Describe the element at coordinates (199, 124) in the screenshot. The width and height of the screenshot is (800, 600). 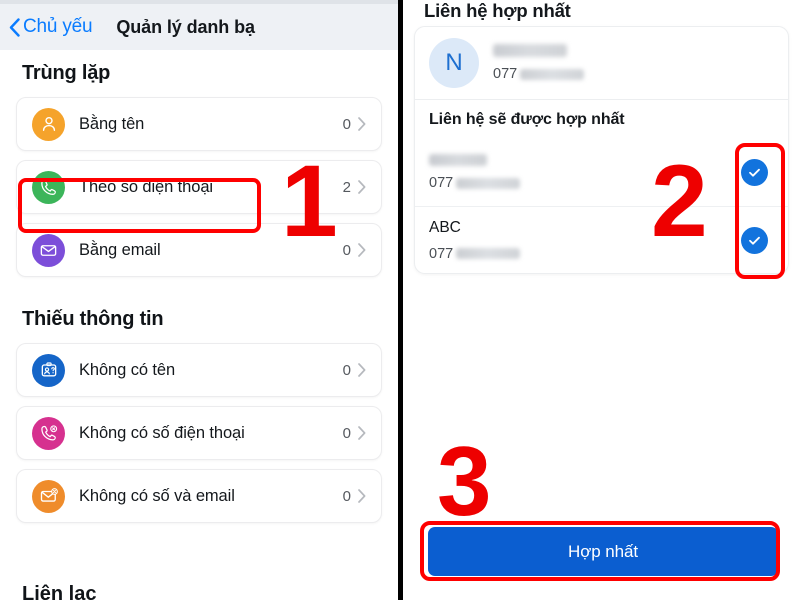
I see `list-item-bang-ten: Bằng tên 0` at that location.